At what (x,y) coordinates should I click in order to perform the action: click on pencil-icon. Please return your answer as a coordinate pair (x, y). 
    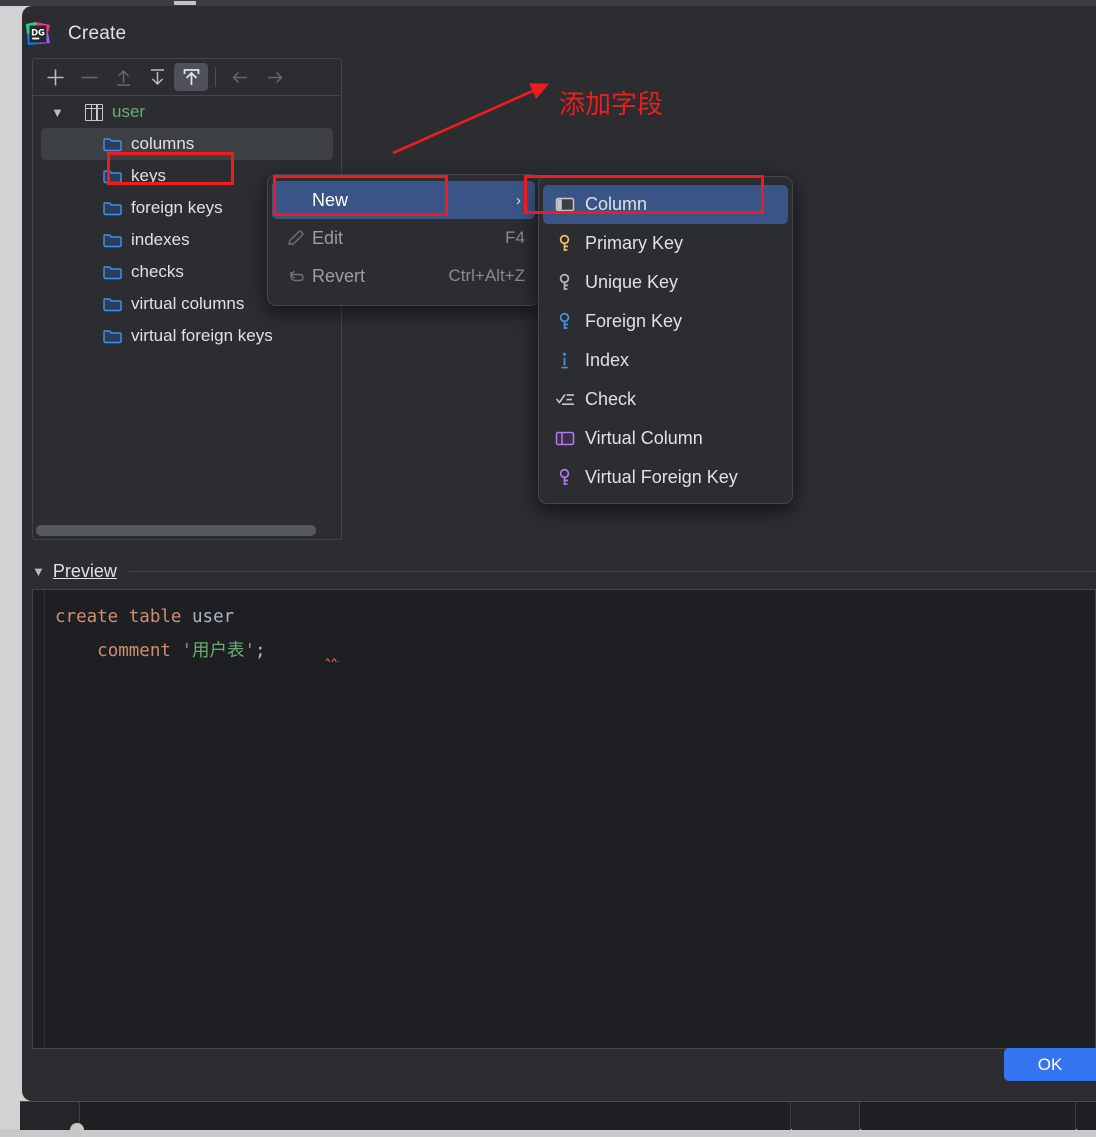
    Looking at the image, I should click on (299, 238).